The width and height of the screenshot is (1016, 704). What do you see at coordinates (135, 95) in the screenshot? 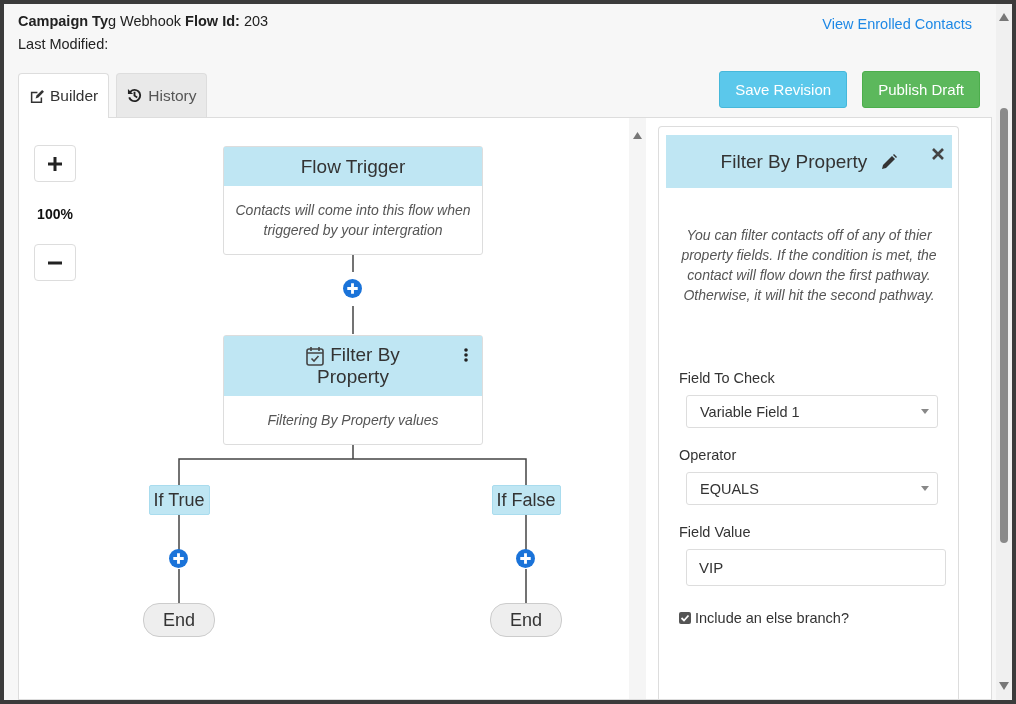
I see `history-icon` at bounding box center [135, 95].